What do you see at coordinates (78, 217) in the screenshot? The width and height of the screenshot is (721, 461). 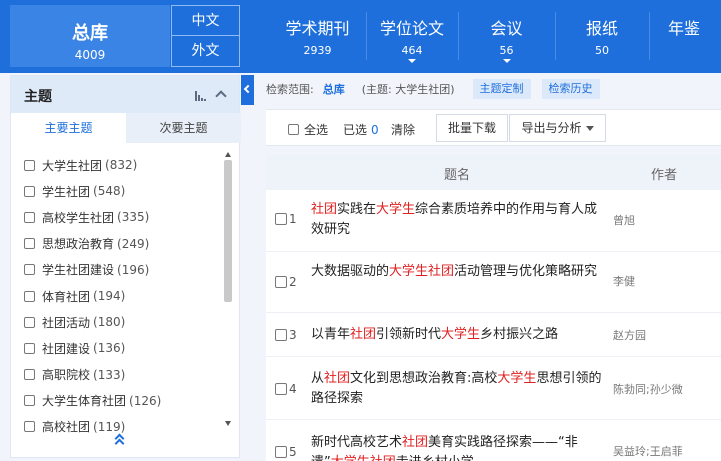 I see `facet-label: 高校学生社团` at bounding box center [78, 217].